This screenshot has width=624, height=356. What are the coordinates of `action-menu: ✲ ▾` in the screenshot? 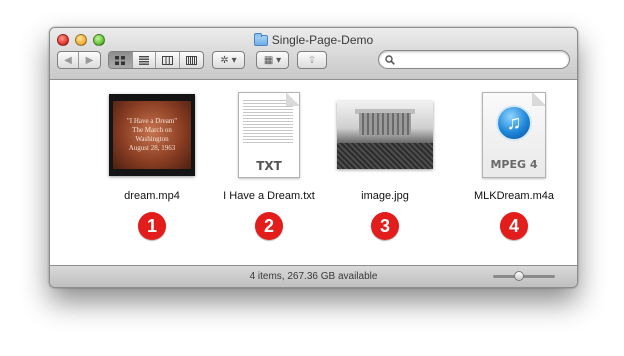 It's located at (228, 60).